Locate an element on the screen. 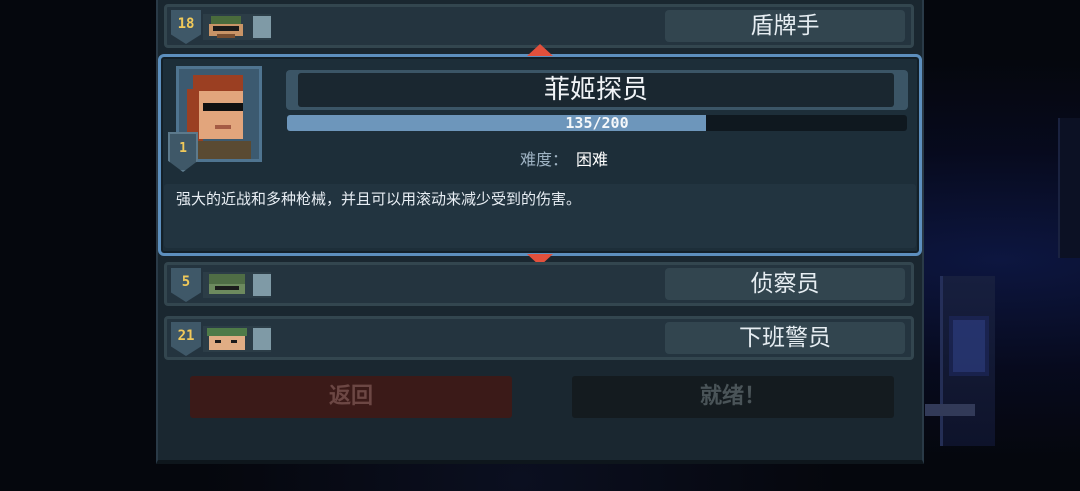 Image resolution: width=1080 pixels, height=491 pixels. character-row-shield: 18 盾牌手 is located at coordinates (539, 26).